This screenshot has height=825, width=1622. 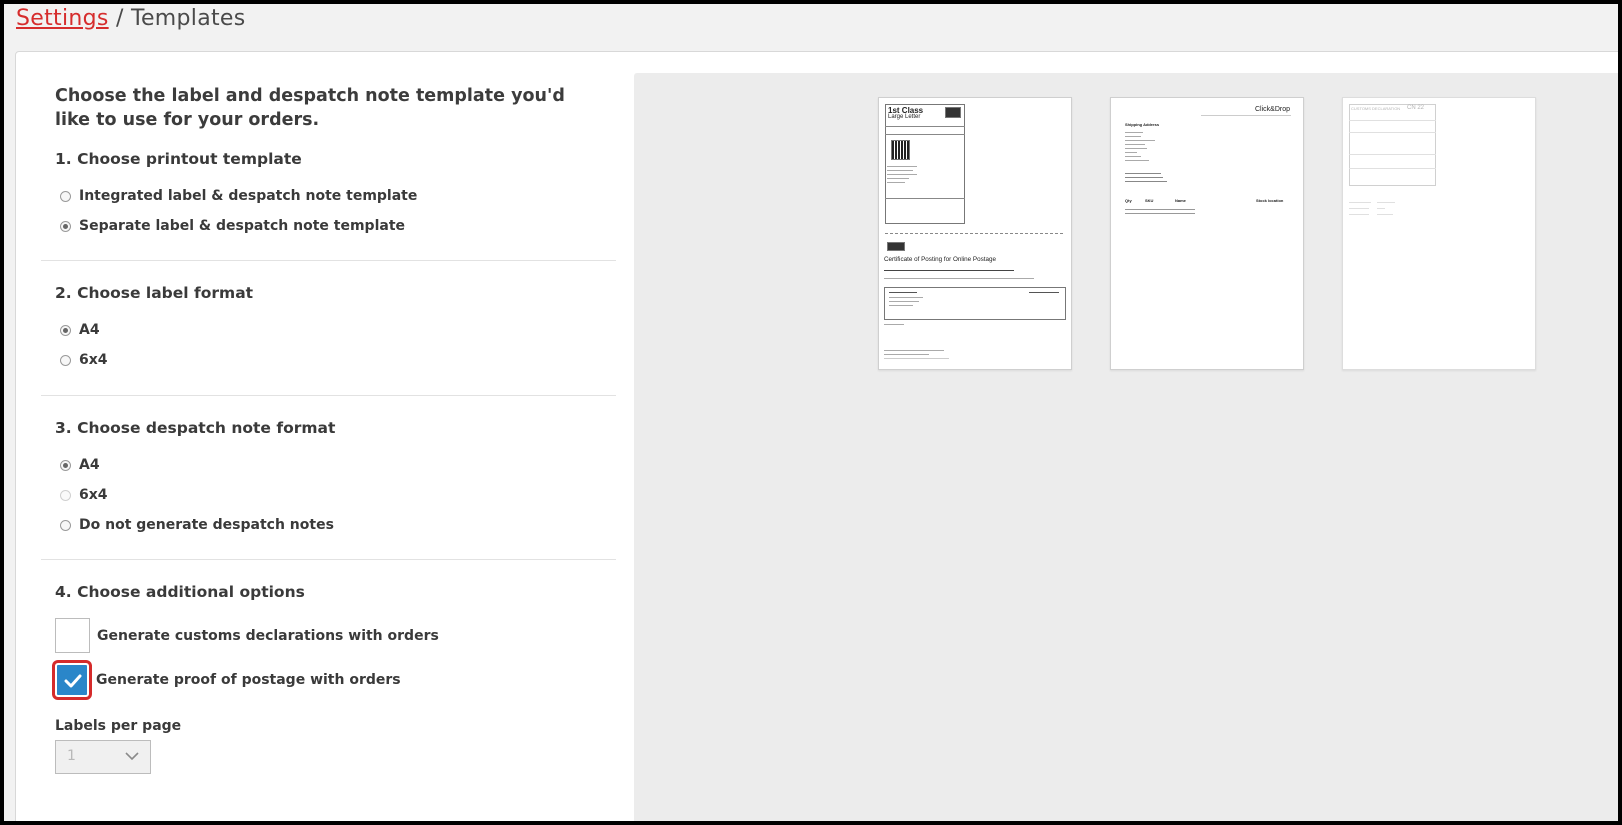 I want to click on proof-of-postage-checkbox, so click(x=72, y=680).